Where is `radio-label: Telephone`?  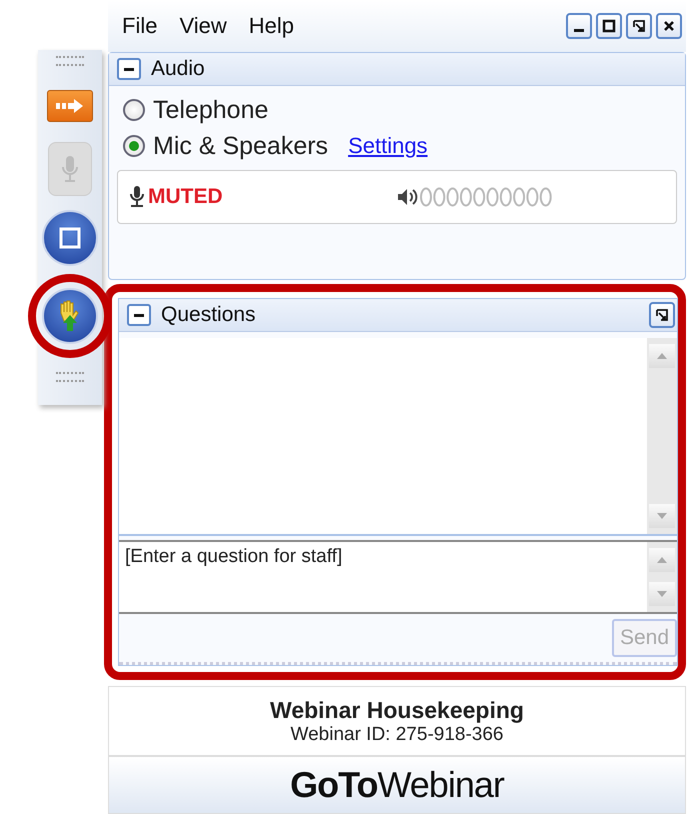 radio-label: Telephone is located at coordinates (210, 110).